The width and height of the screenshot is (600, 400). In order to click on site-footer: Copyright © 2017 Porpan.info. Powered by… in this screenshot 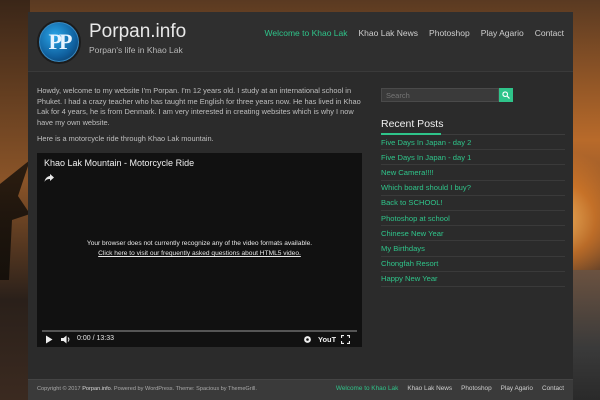, I will do `click(300, 389)`.